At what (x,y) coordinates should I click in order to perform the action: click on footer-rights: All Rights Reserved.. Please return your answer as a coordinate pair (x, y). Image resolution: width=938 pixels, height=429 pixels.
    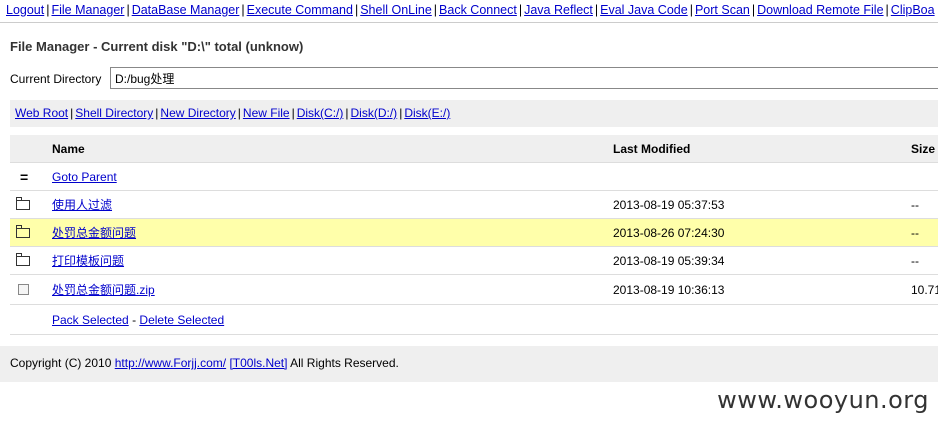
    Looking at the image, I should click on (344, 363).